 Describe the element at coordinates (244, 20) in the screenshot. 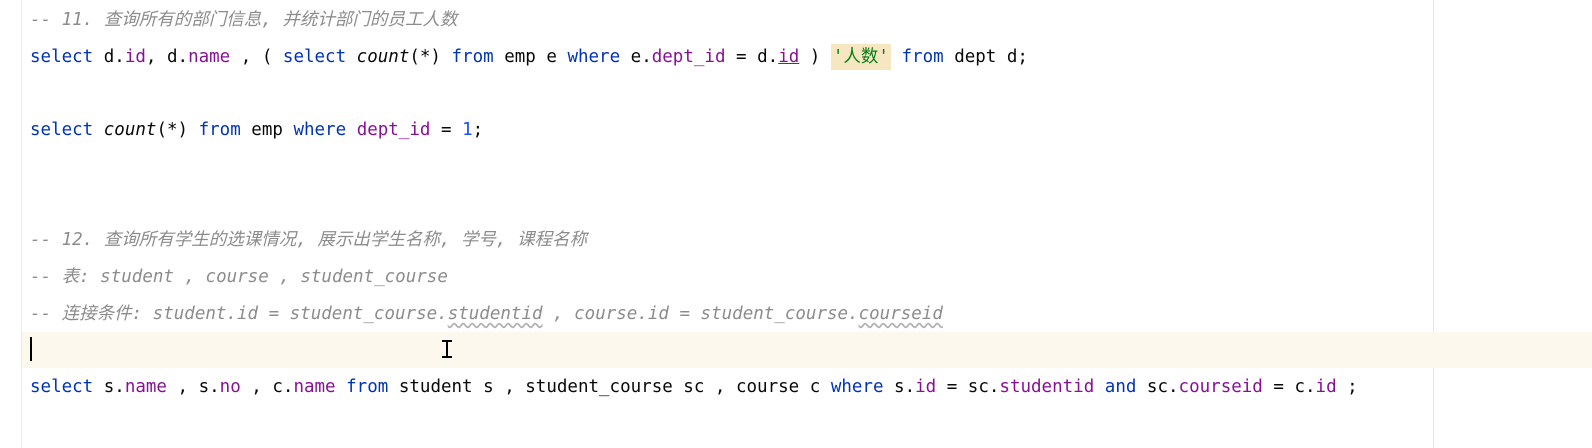

I see `comment-line-11: -- 11. 查询所有的部门信息, 并统计部门的员工人数` at that location.